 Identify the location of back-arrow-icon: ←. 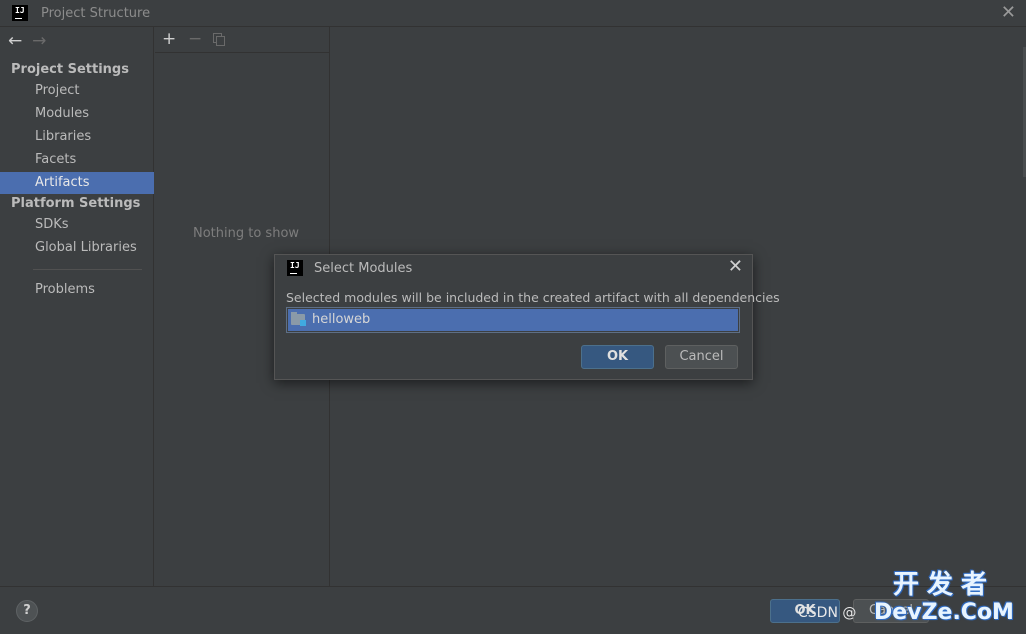
(18, 41).